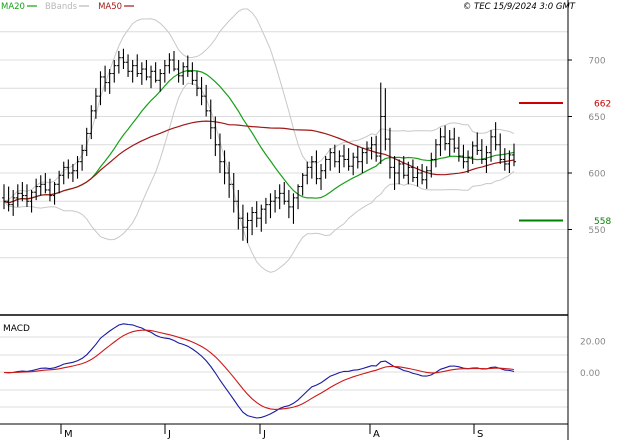 This screenshot has height=444, width=627. I want to click on macd-tick-label: 20.00, so click(593, 342).